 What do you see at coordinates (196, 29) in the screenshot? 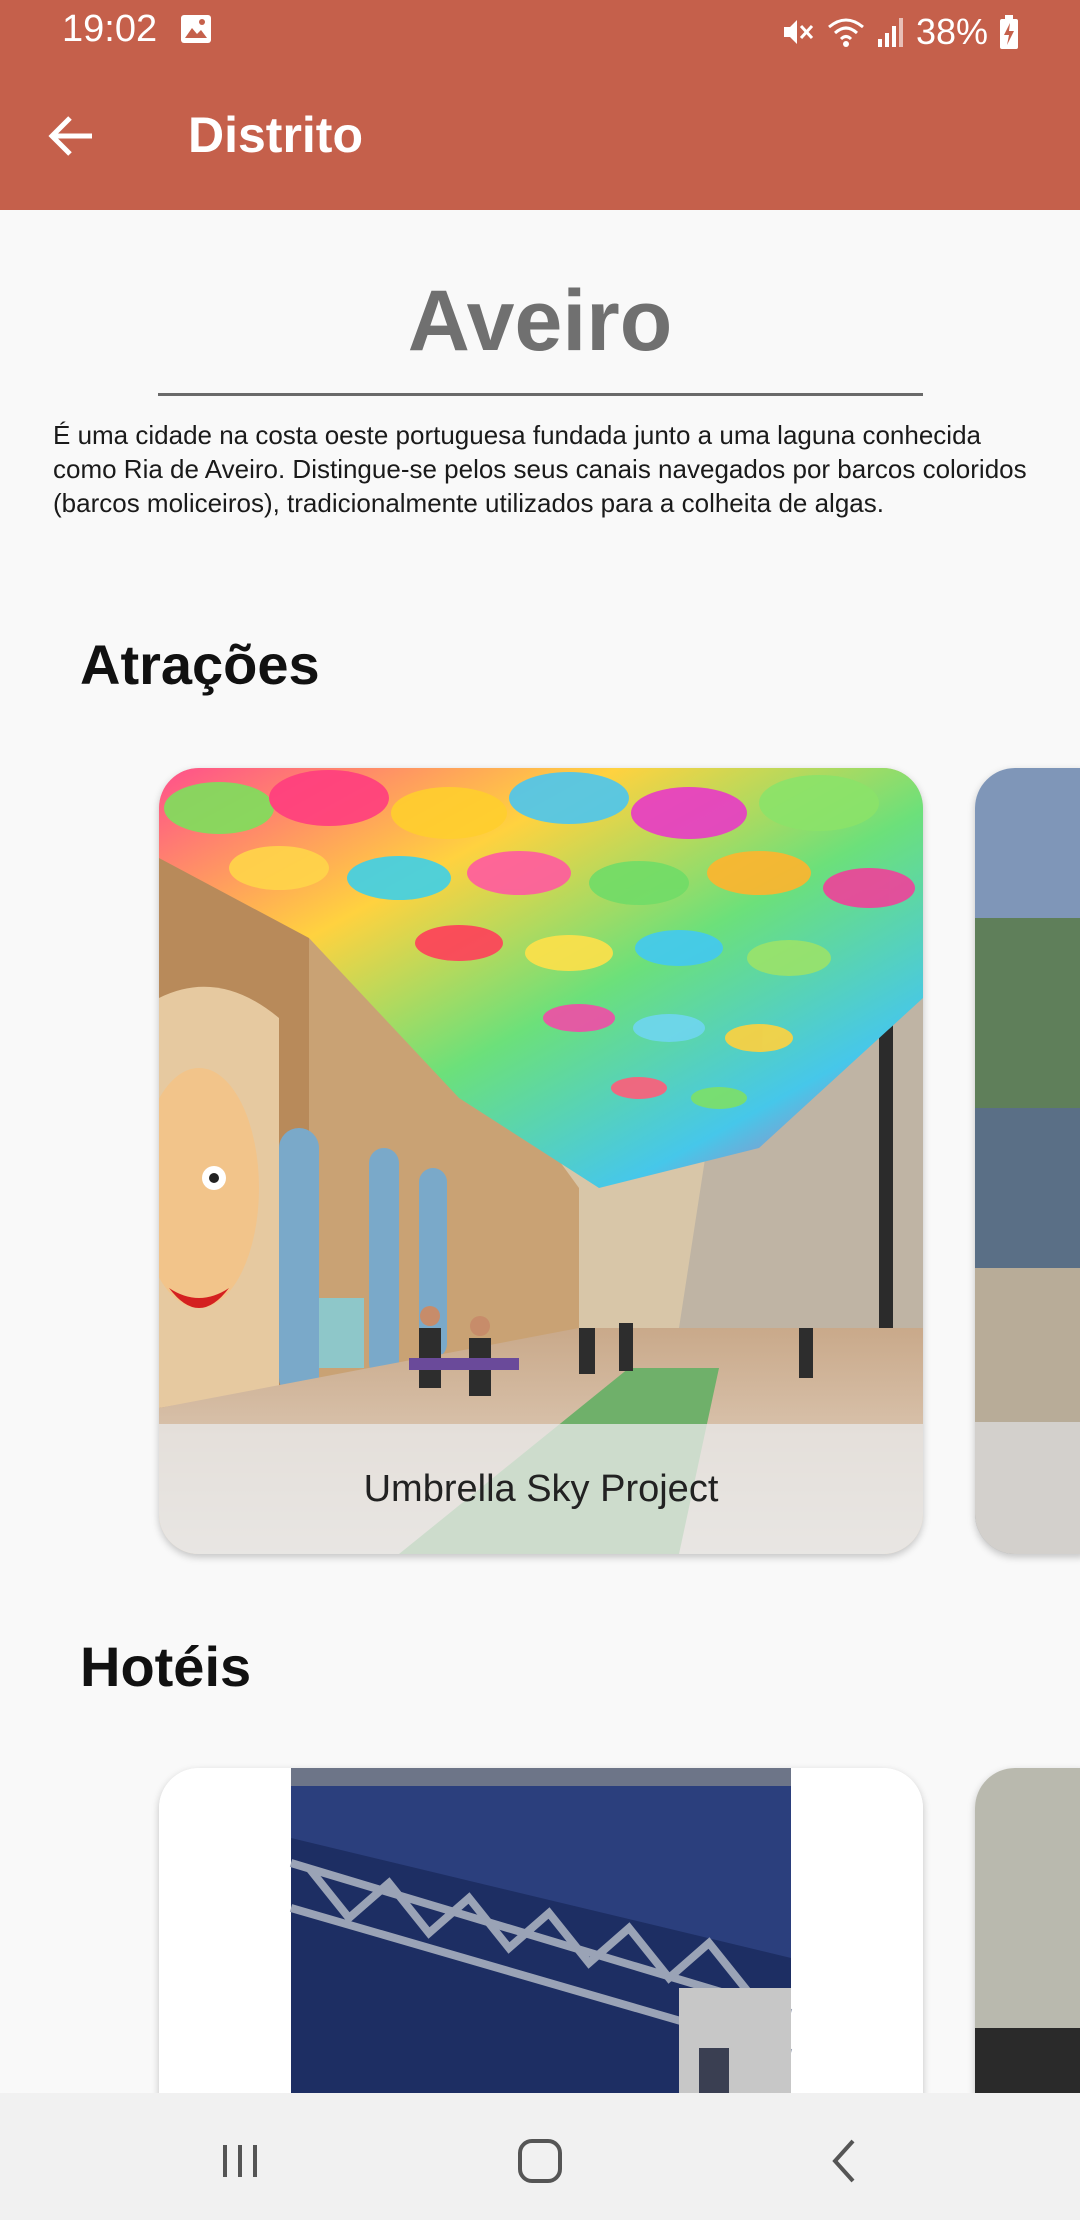
I see `image-notification-icon` at bounding box center [196, 29].